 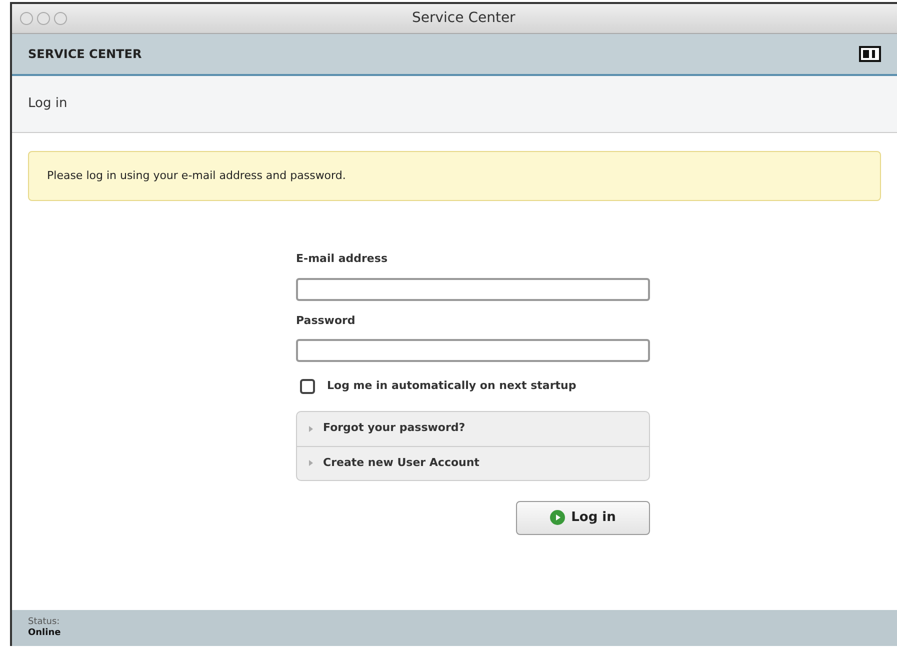 What do you see at coordinates (394, 428) in the screenshot?
I see `link: Forgot your password?` at bounding box center [394, 428].